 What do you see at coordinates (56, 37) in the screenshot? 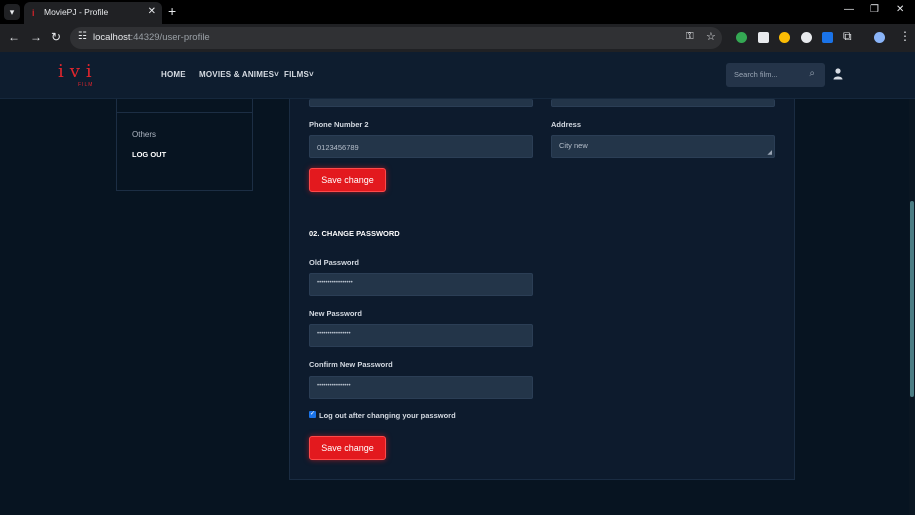
I see `reload-icon: ↻` at bounding box center [56, 37].